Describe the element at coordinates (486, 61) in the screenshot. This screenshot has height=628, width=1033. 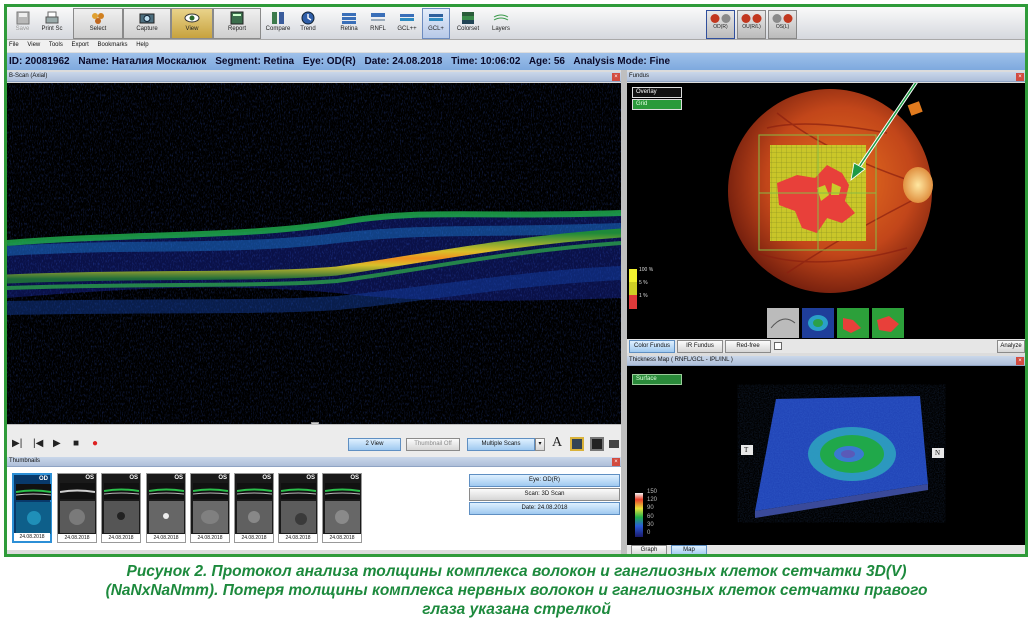
I see `exam-time: Time: 10:06:02` at that location.